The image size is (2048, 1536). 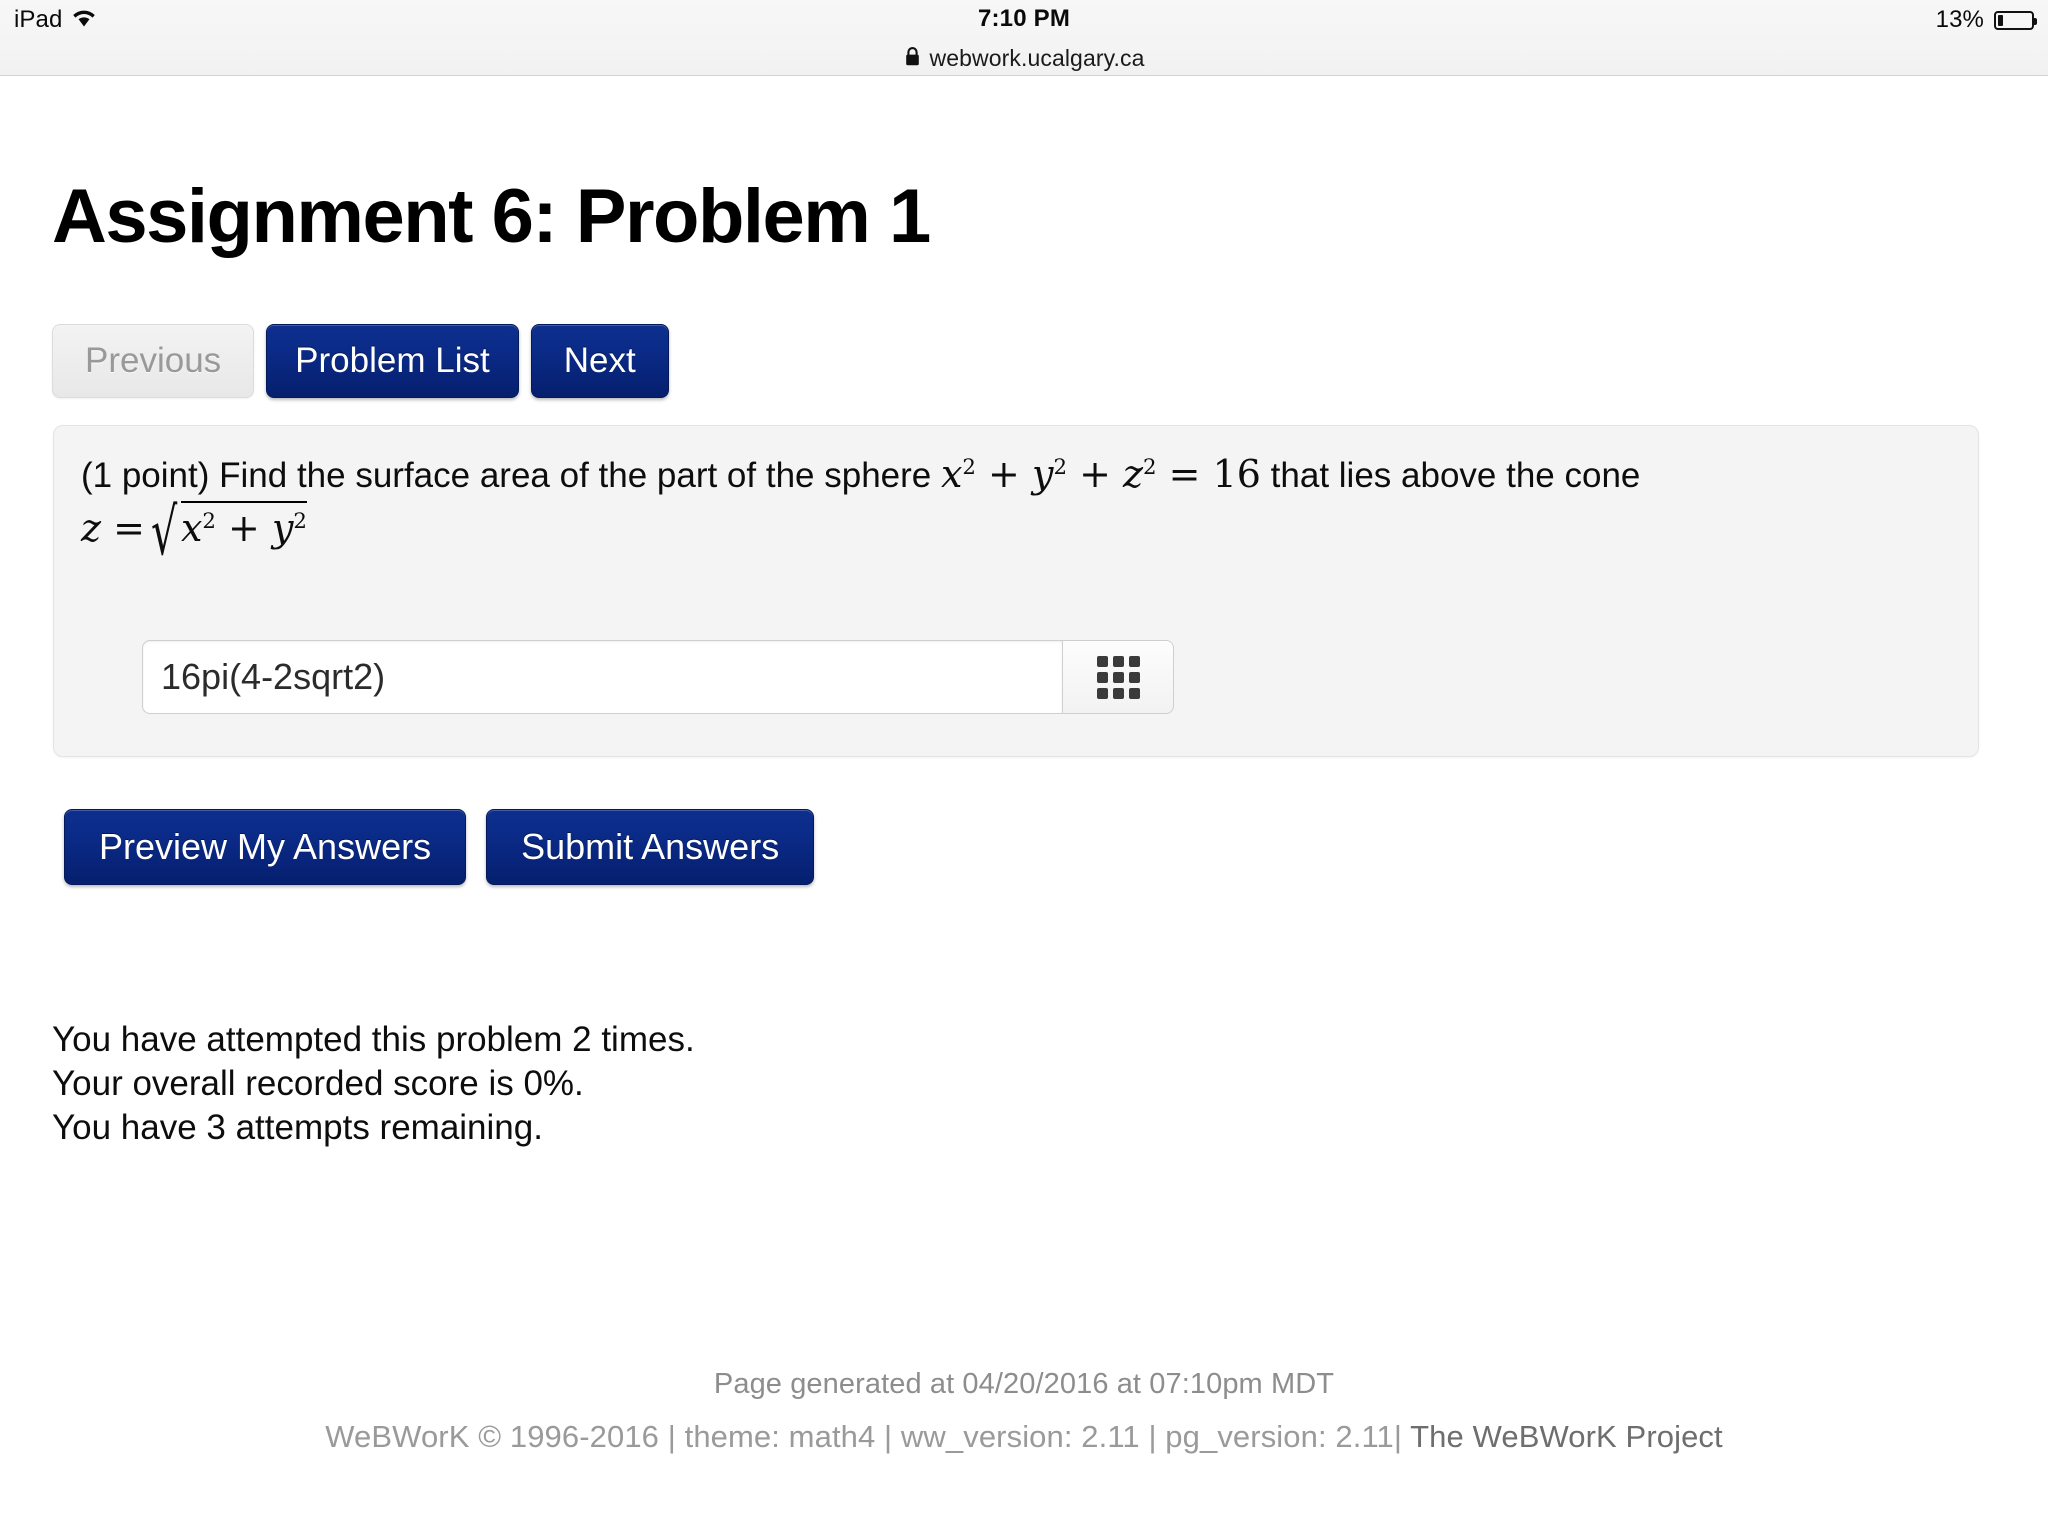 I want to click on preview-my-answers-button: Preview My Answers, so click(x=265, y=847).